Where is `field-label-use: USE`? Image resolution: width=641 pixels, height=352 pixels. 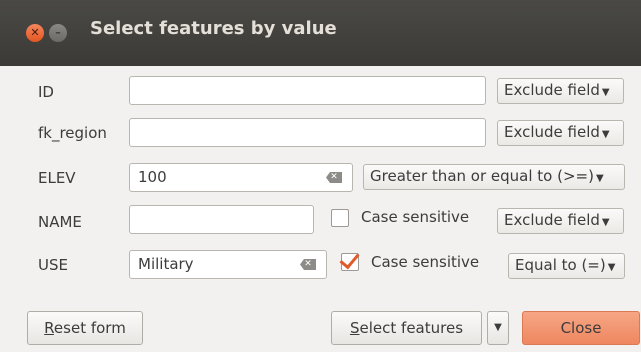 field-label-use: USE is located at coordinates (53, 265).